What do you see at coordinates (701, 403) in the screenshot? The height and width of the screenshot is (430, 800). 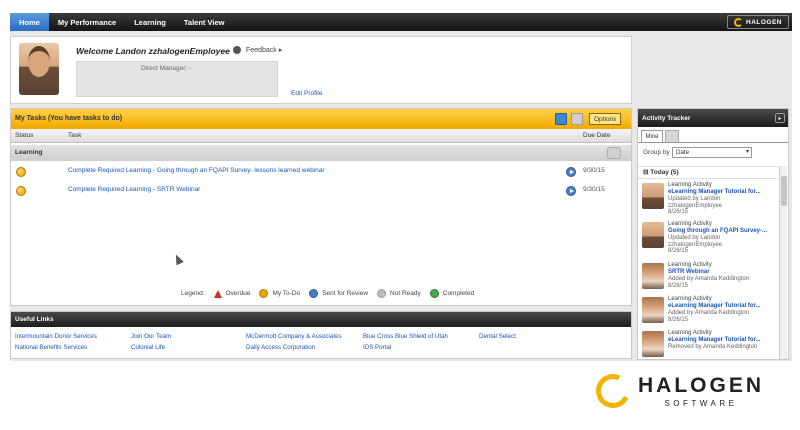 I see `footer-sub: SOFTWARE` at bounding box center [701, 403].